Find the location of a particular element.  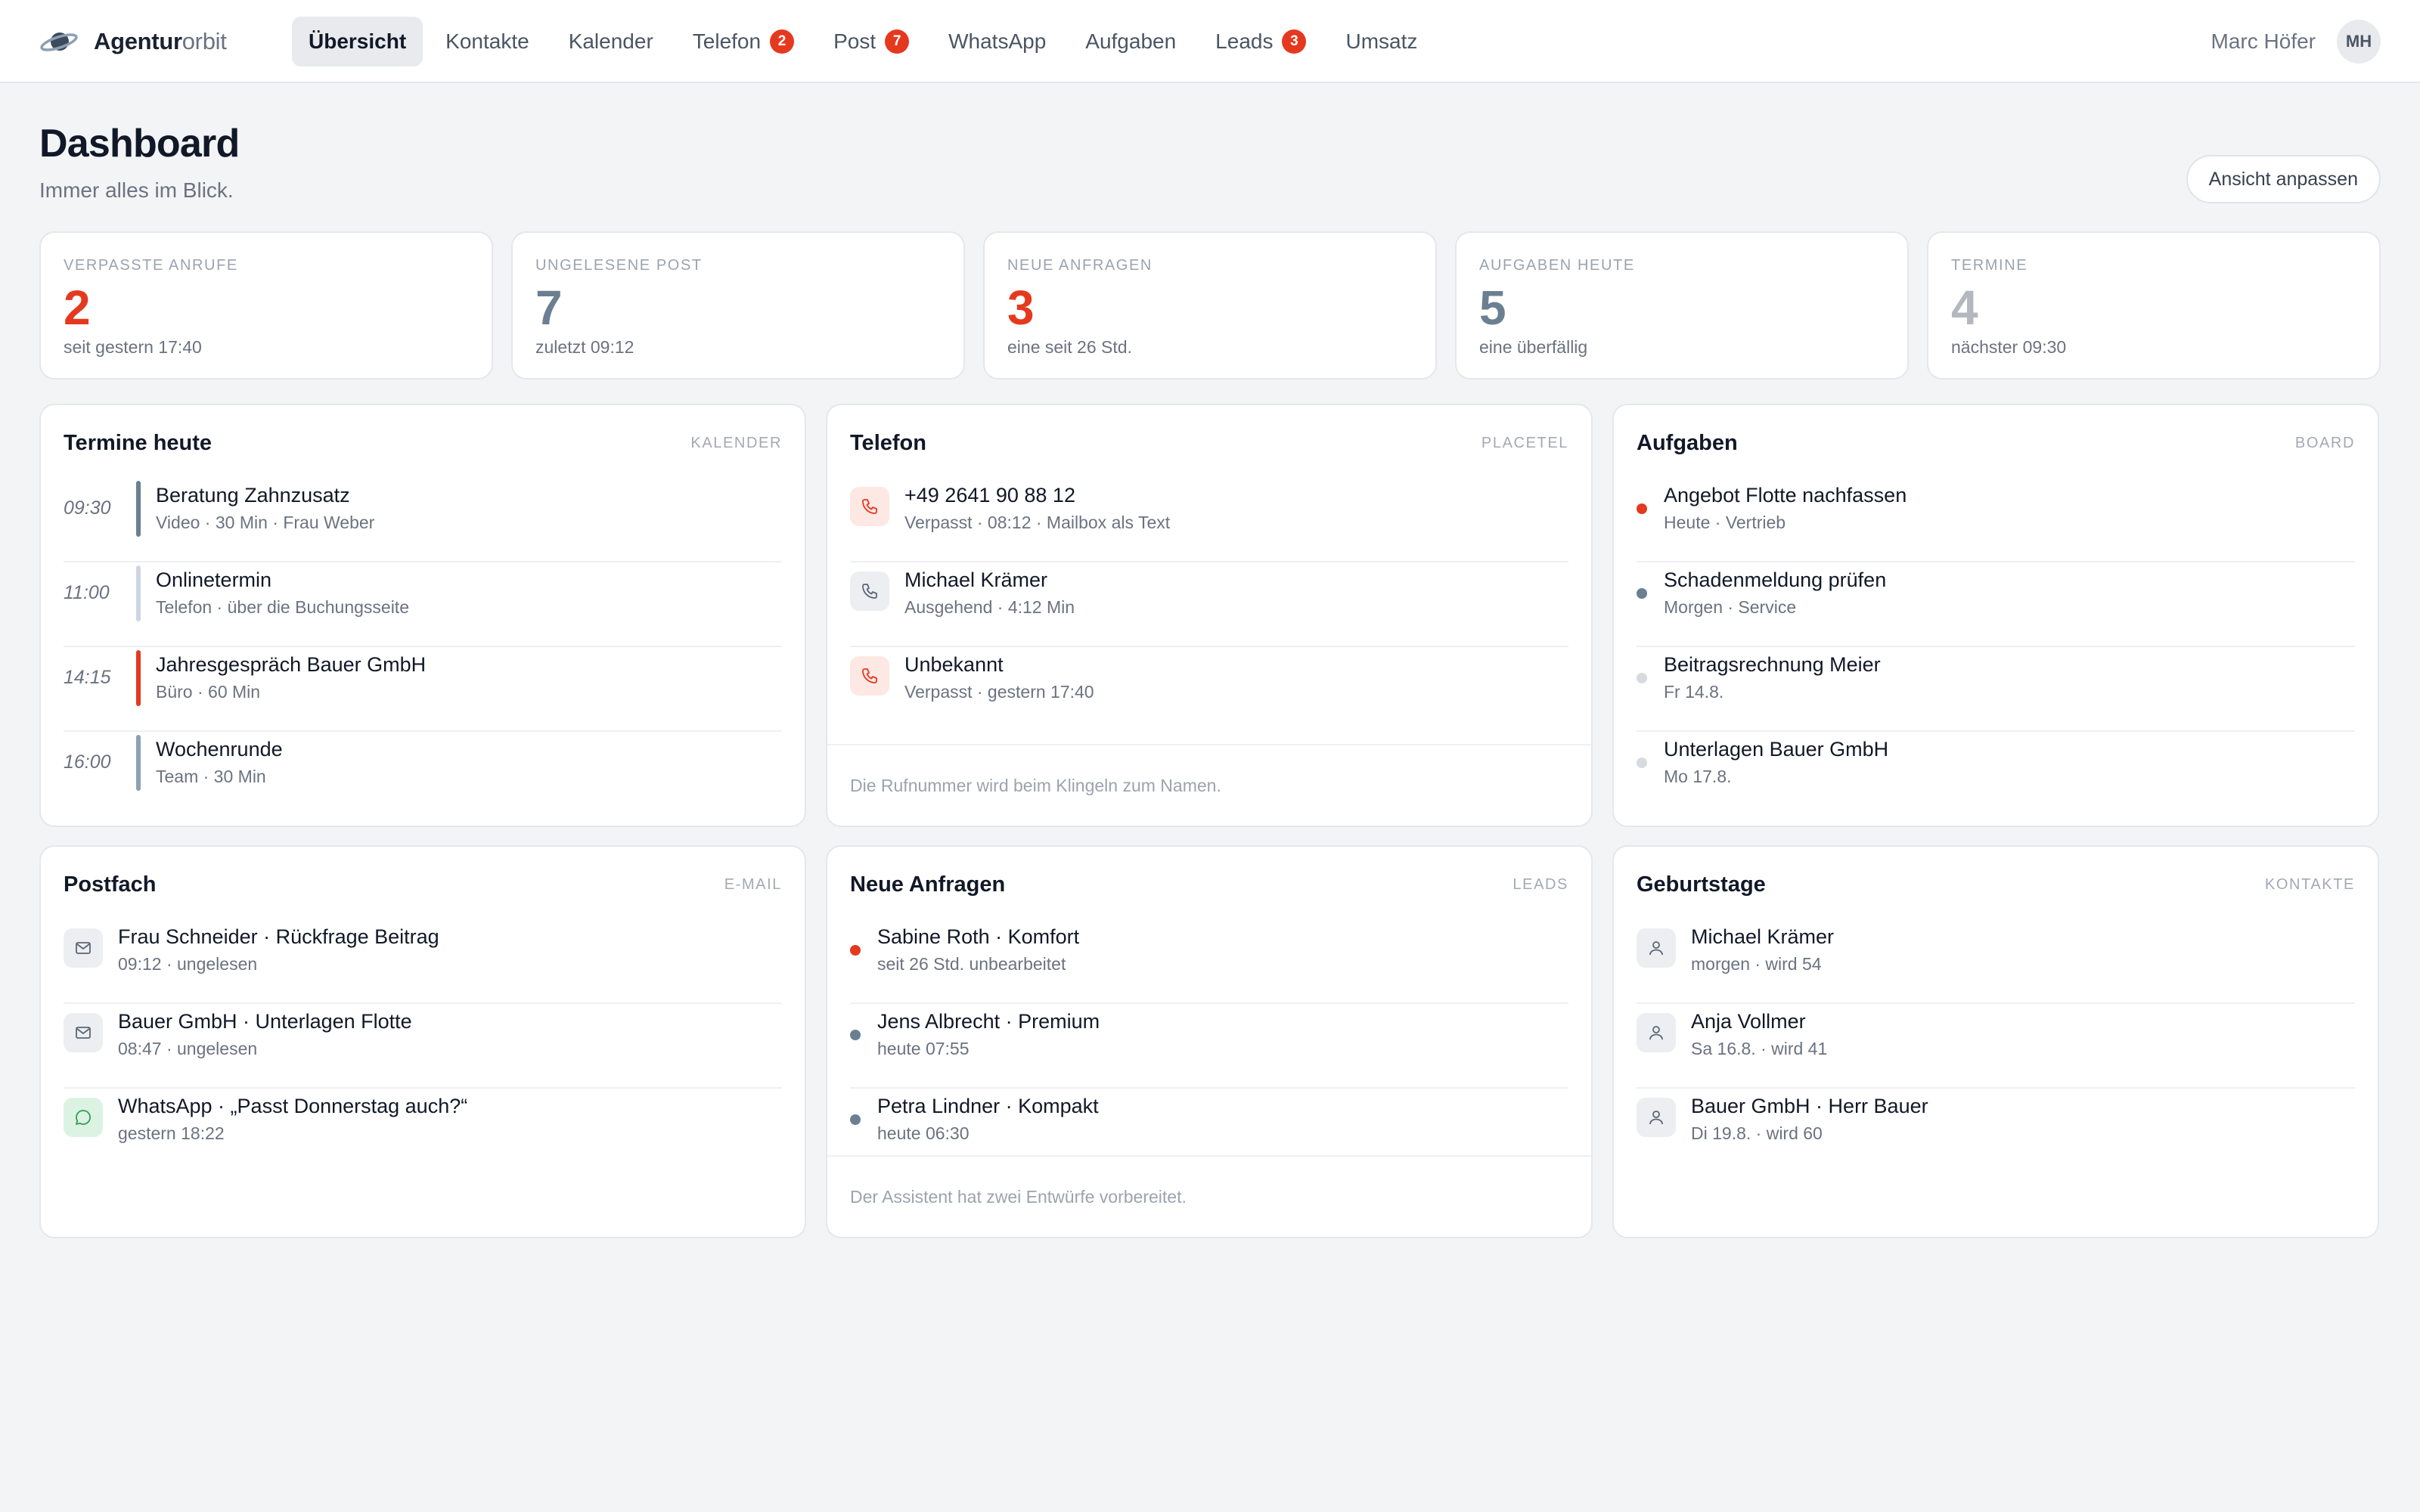

stat-value: 7 is located at coordinates (549, 307).